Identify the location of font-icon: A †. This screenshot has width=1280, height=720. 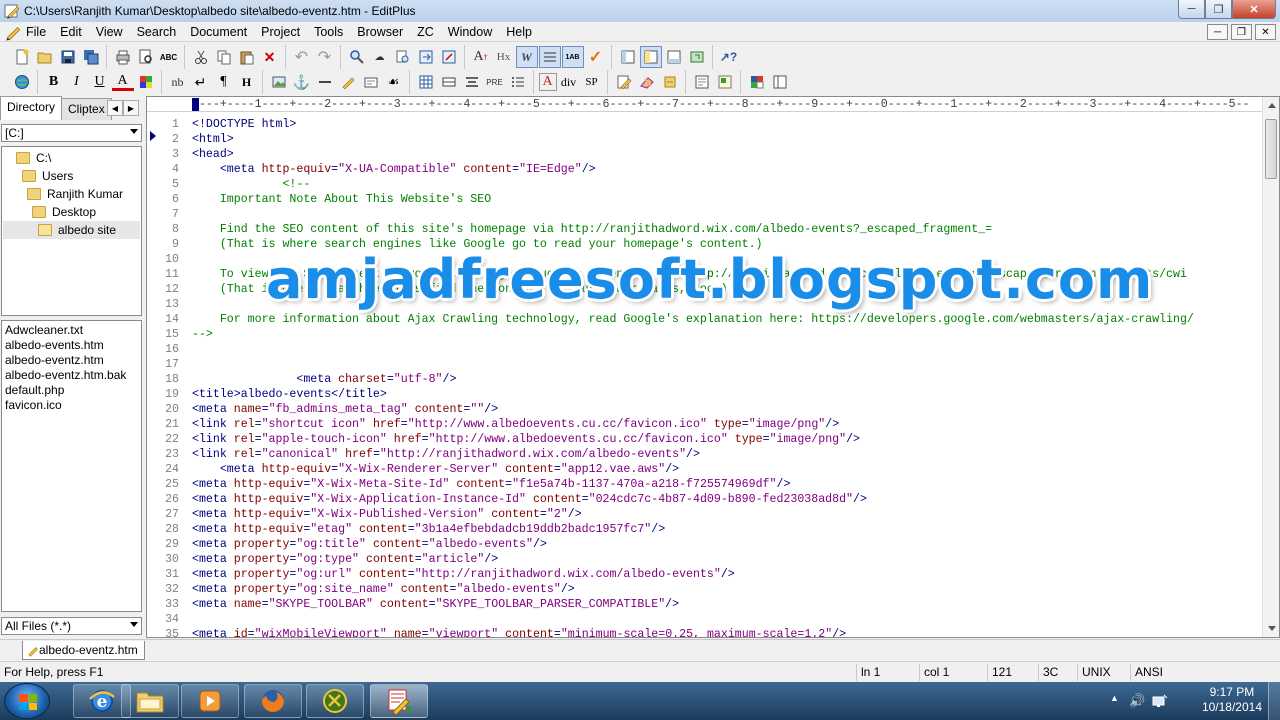
(481, 57).